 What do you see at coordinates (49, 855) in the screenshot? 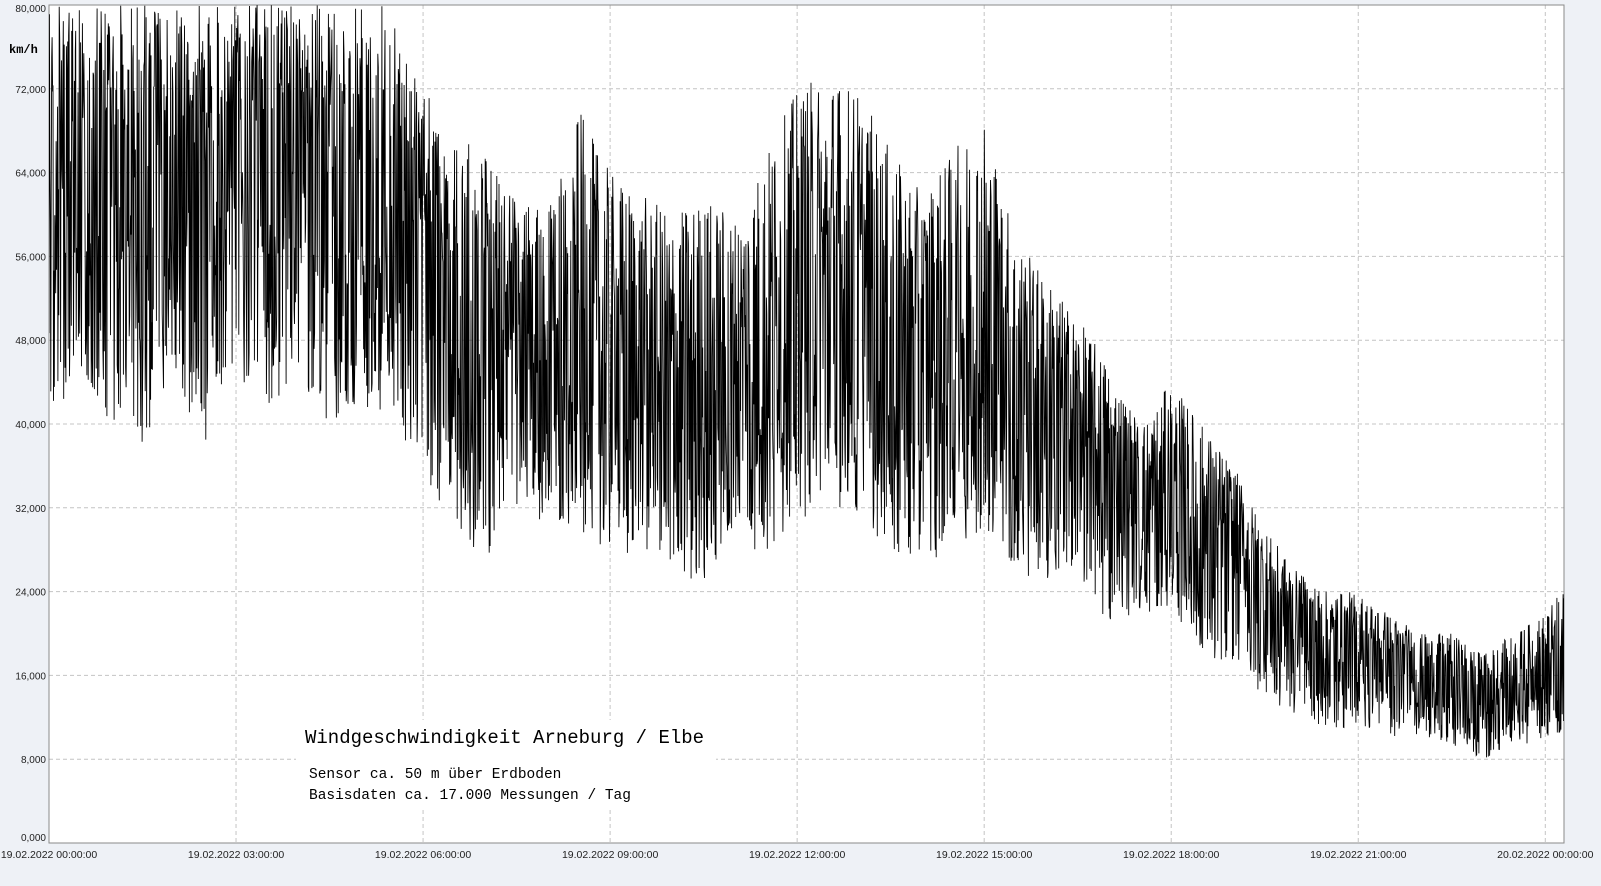
I see `x-tick-label: 19.02.2022 00:00:00` at bounding box center [49, 855].